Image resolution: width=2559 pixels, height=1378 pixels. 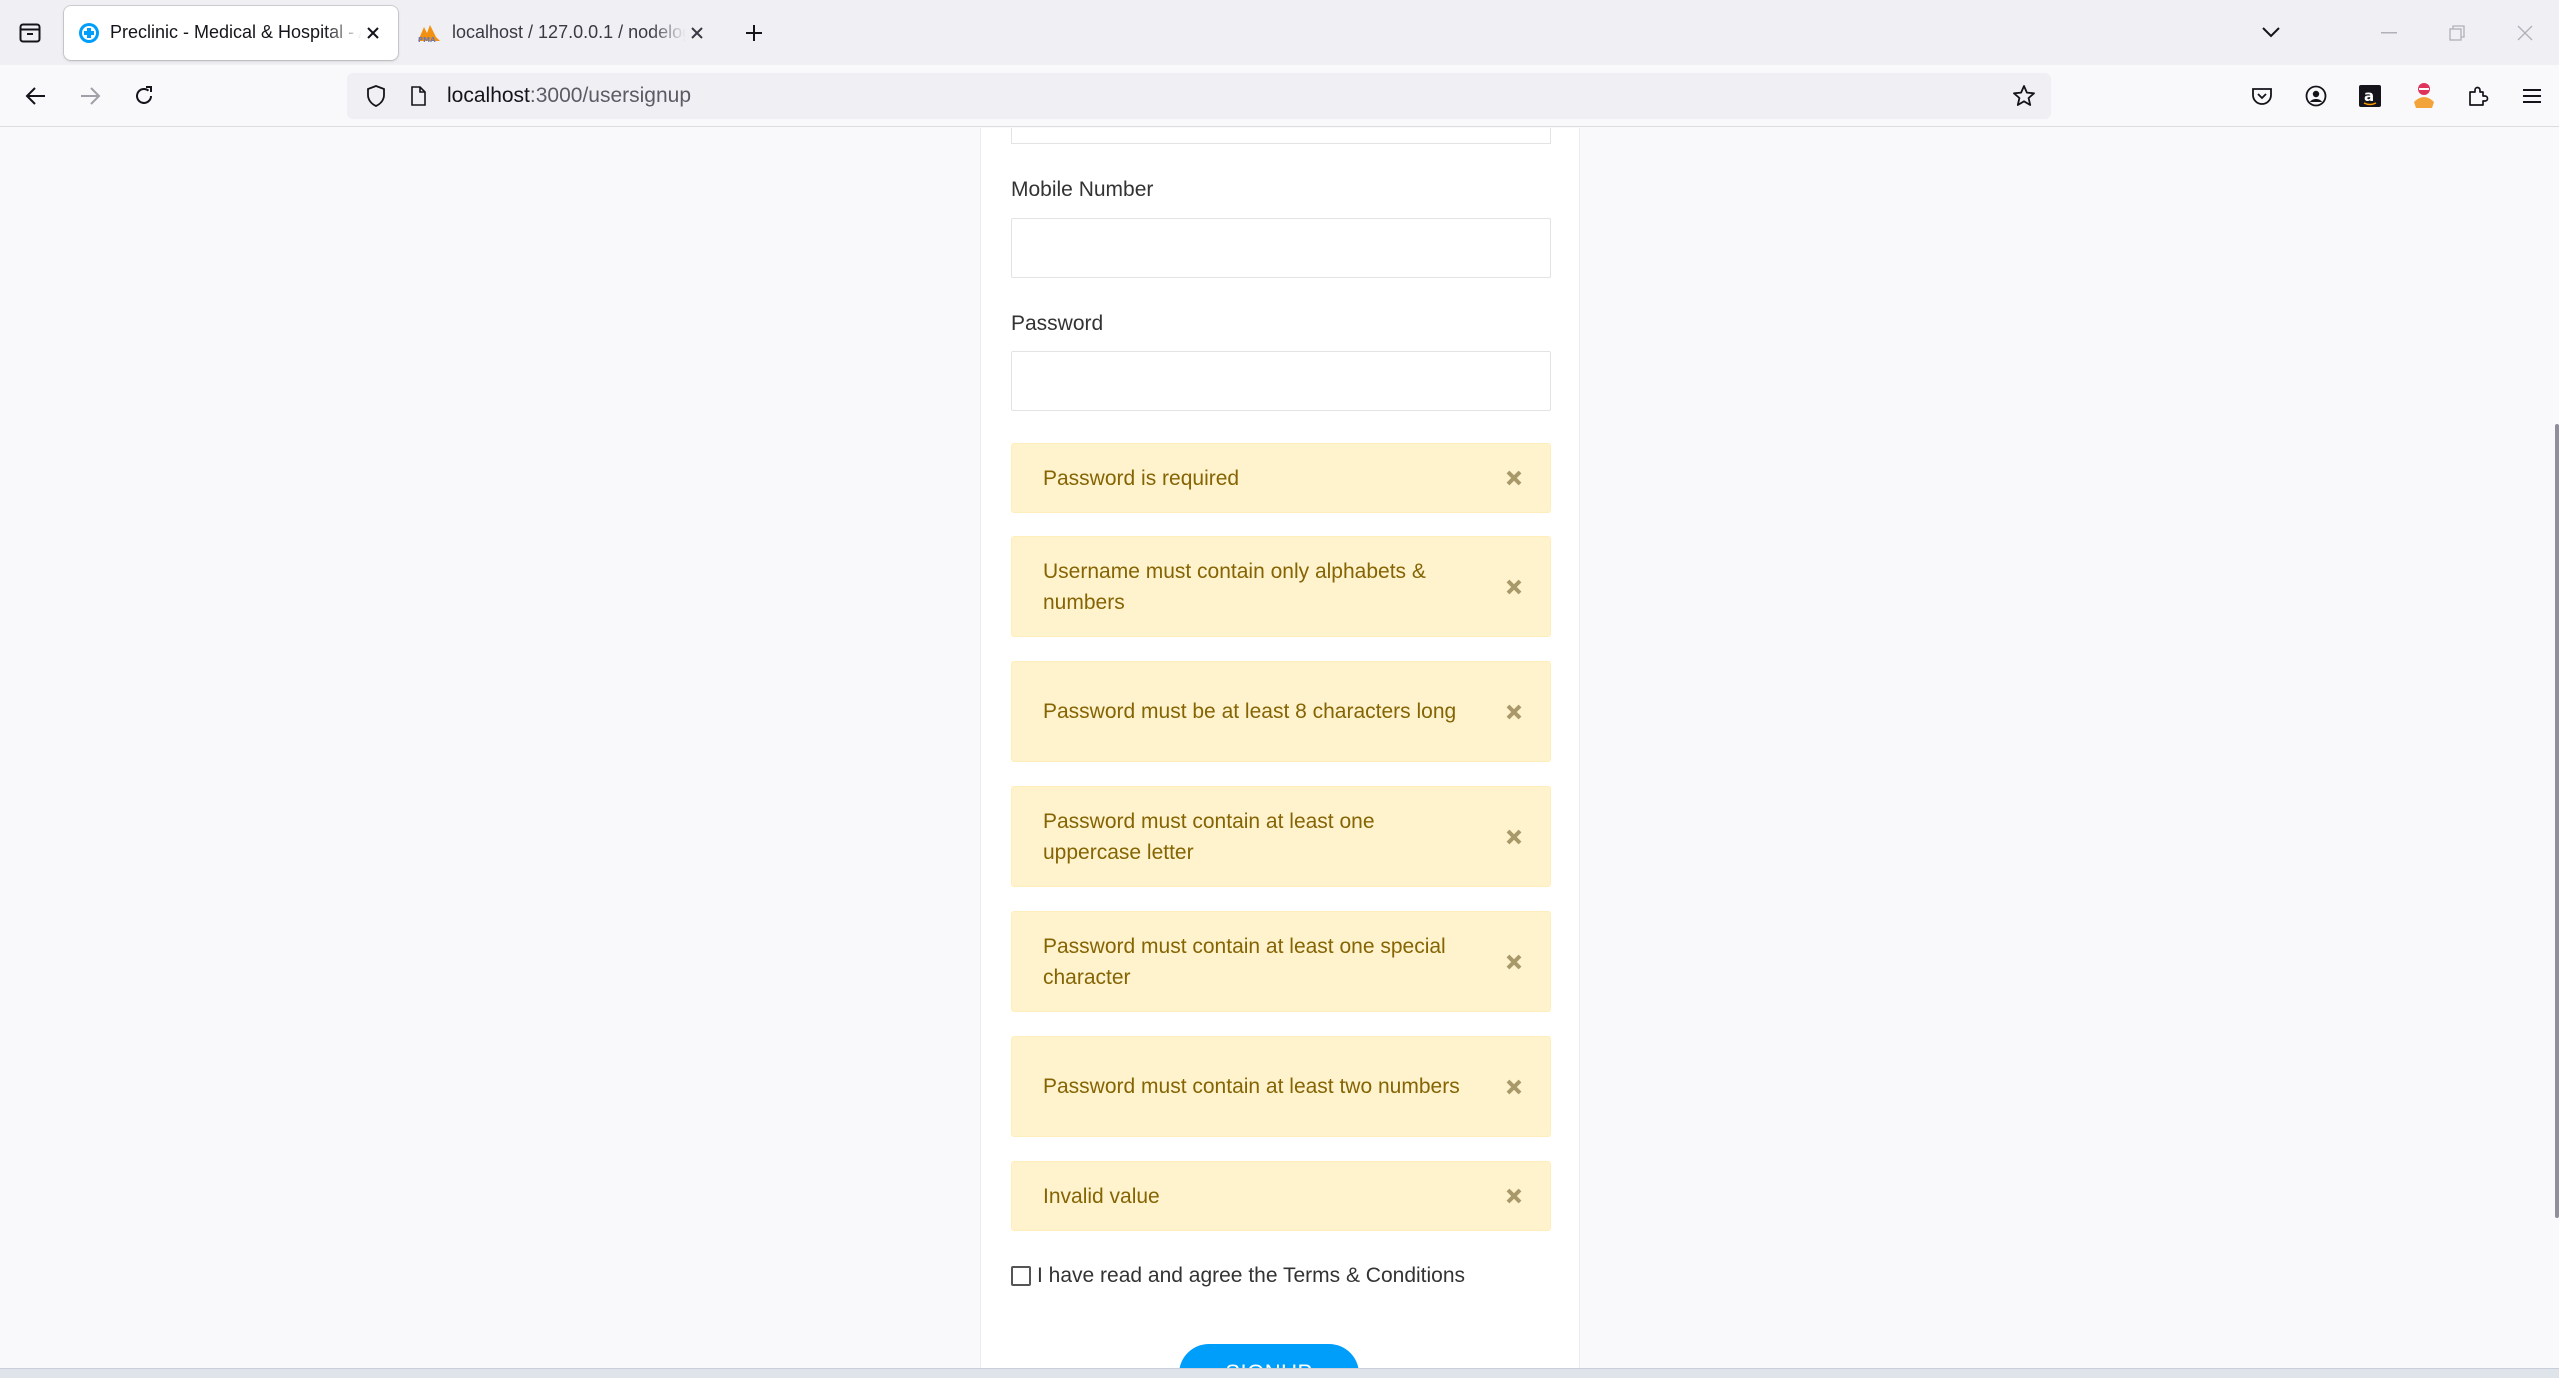 I want to click on bookmark-star-button, so click(x=2024, y=96).